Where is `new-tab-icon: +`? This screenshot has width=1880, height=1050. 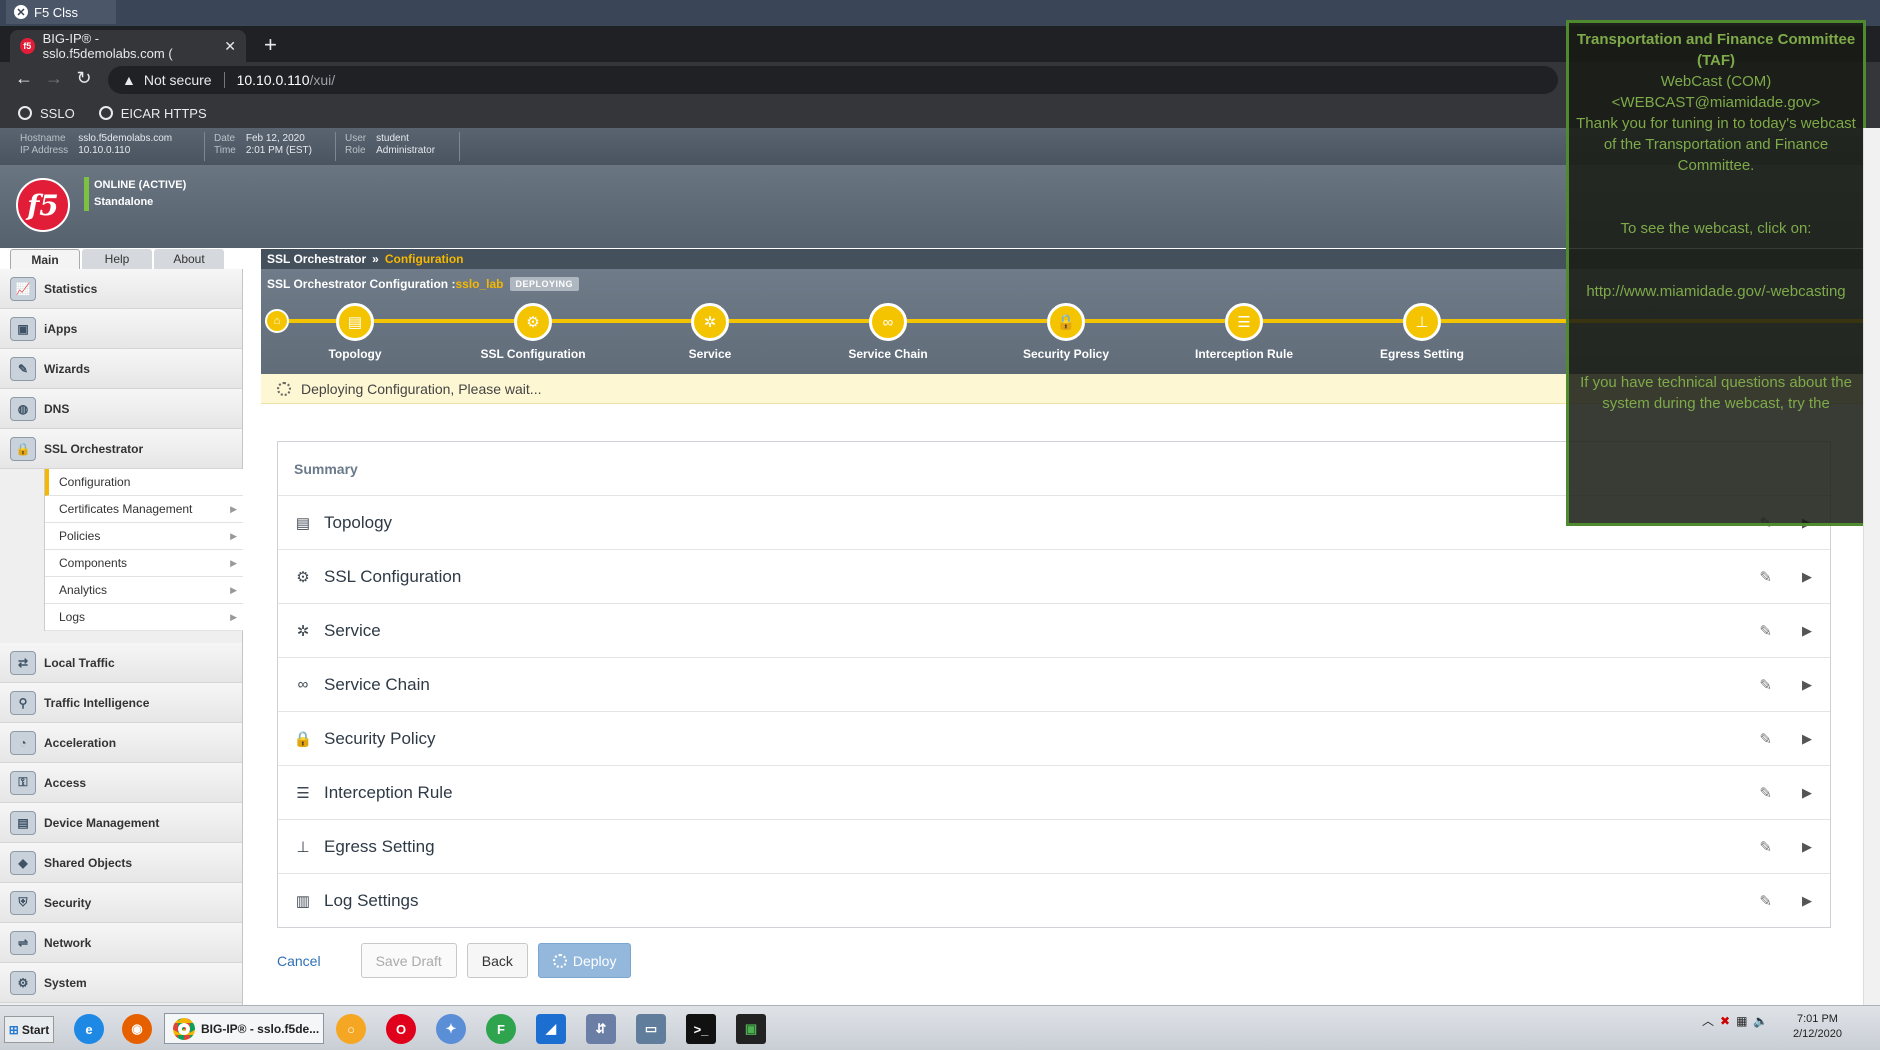
new-tab-icon: + is located at coordinates (270, 45).